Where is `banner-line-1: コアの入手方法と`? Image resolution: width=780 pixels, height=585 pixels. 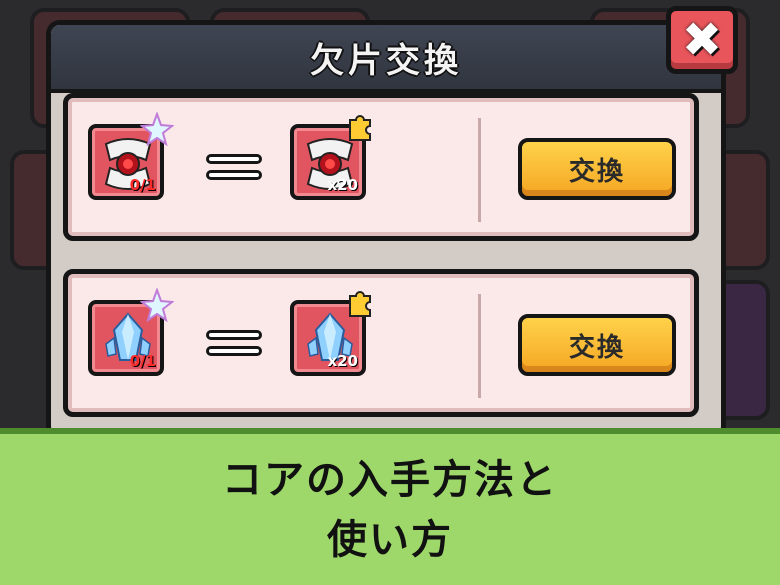
banner-line-1: コアの入手方法と is located at coordinates (390, 479).